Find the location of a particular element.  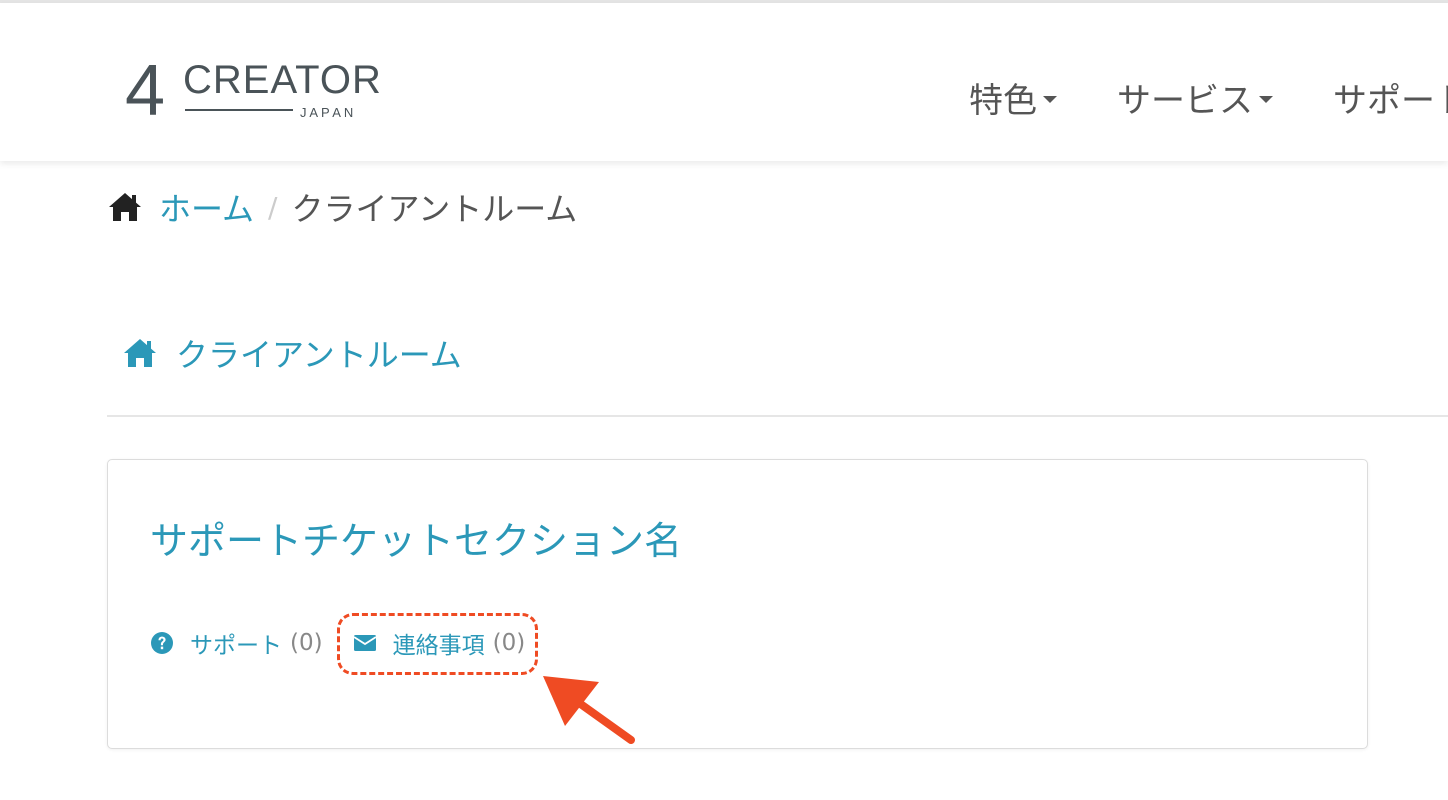

section-title: クライアントルーム is located at coordinates (319, 355).